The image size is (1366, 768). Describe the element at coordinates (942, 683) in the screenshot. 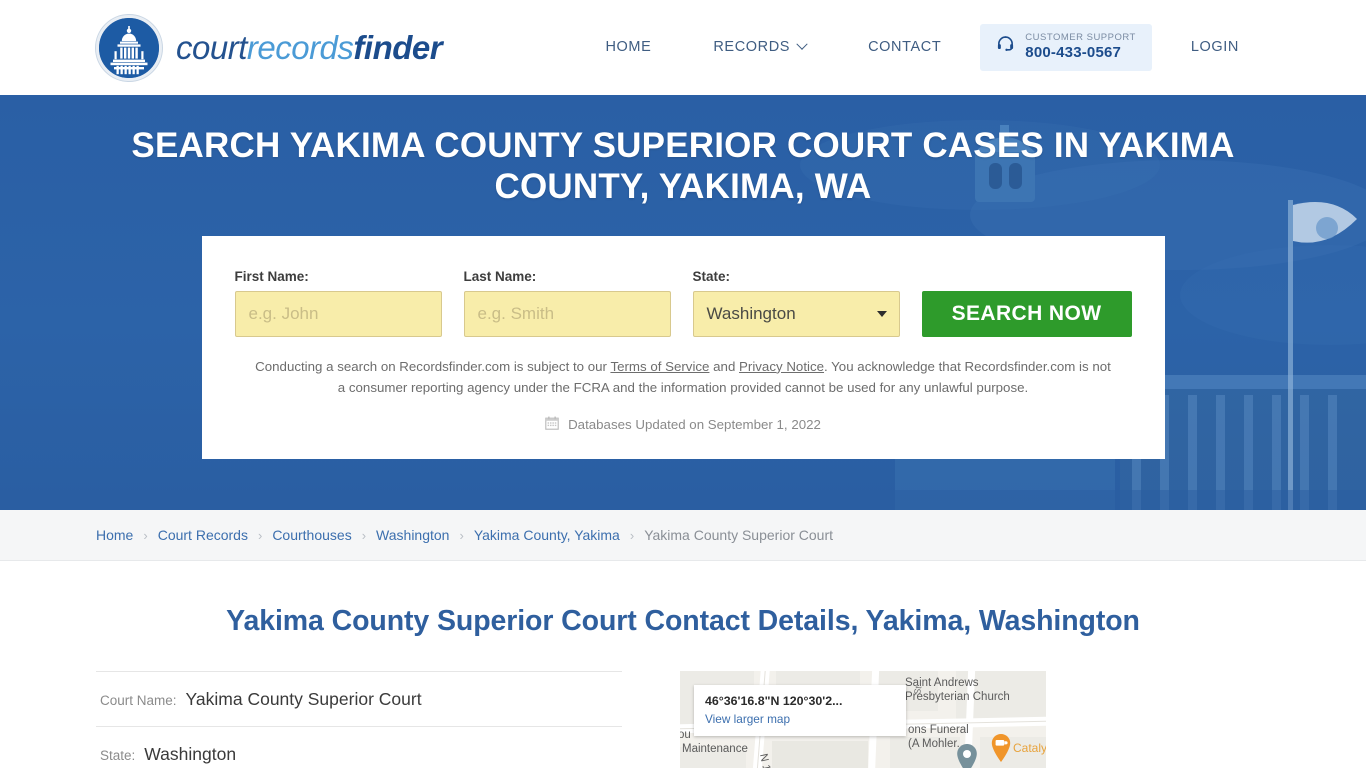

I see `map-label-line-1: Saint Andrews` at that location.